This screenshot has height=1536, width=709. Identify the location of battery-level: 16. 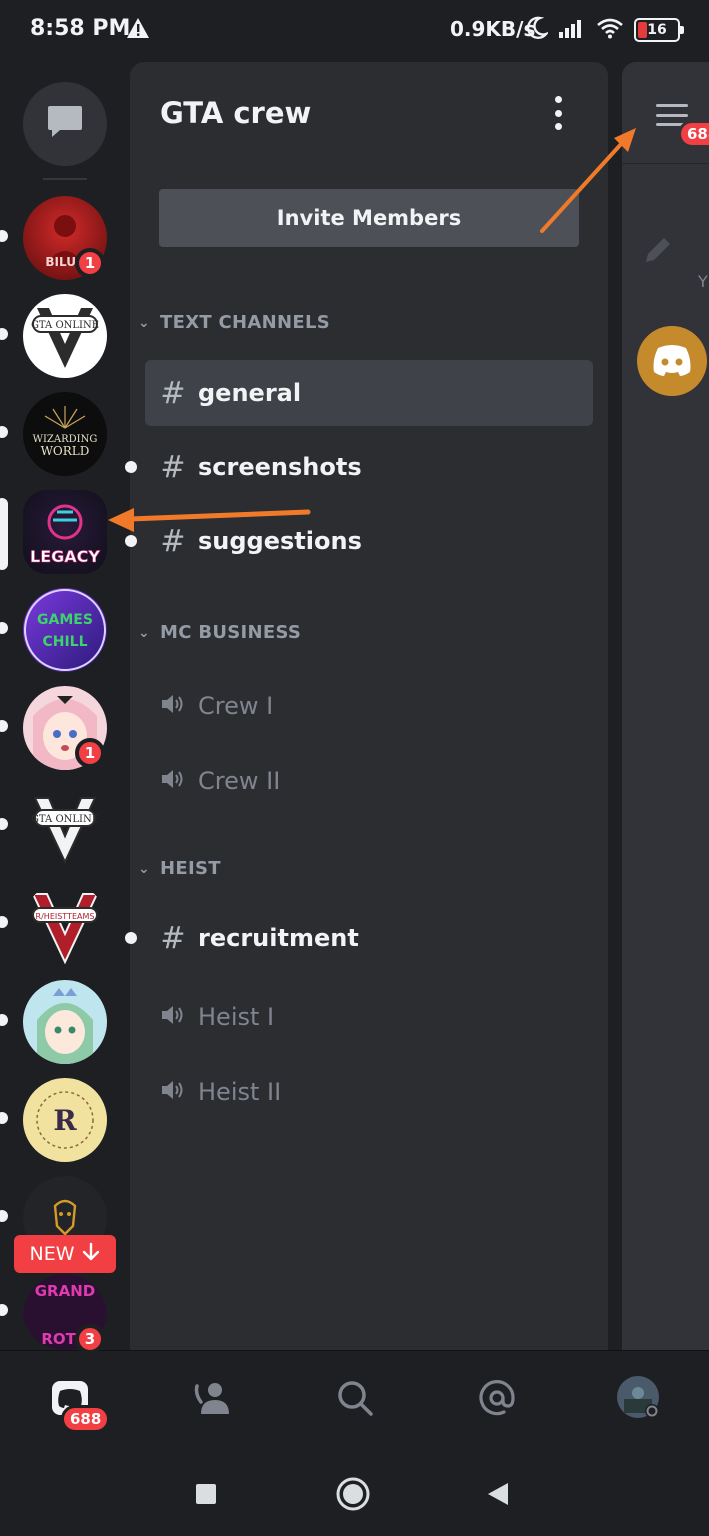
(657, 30).